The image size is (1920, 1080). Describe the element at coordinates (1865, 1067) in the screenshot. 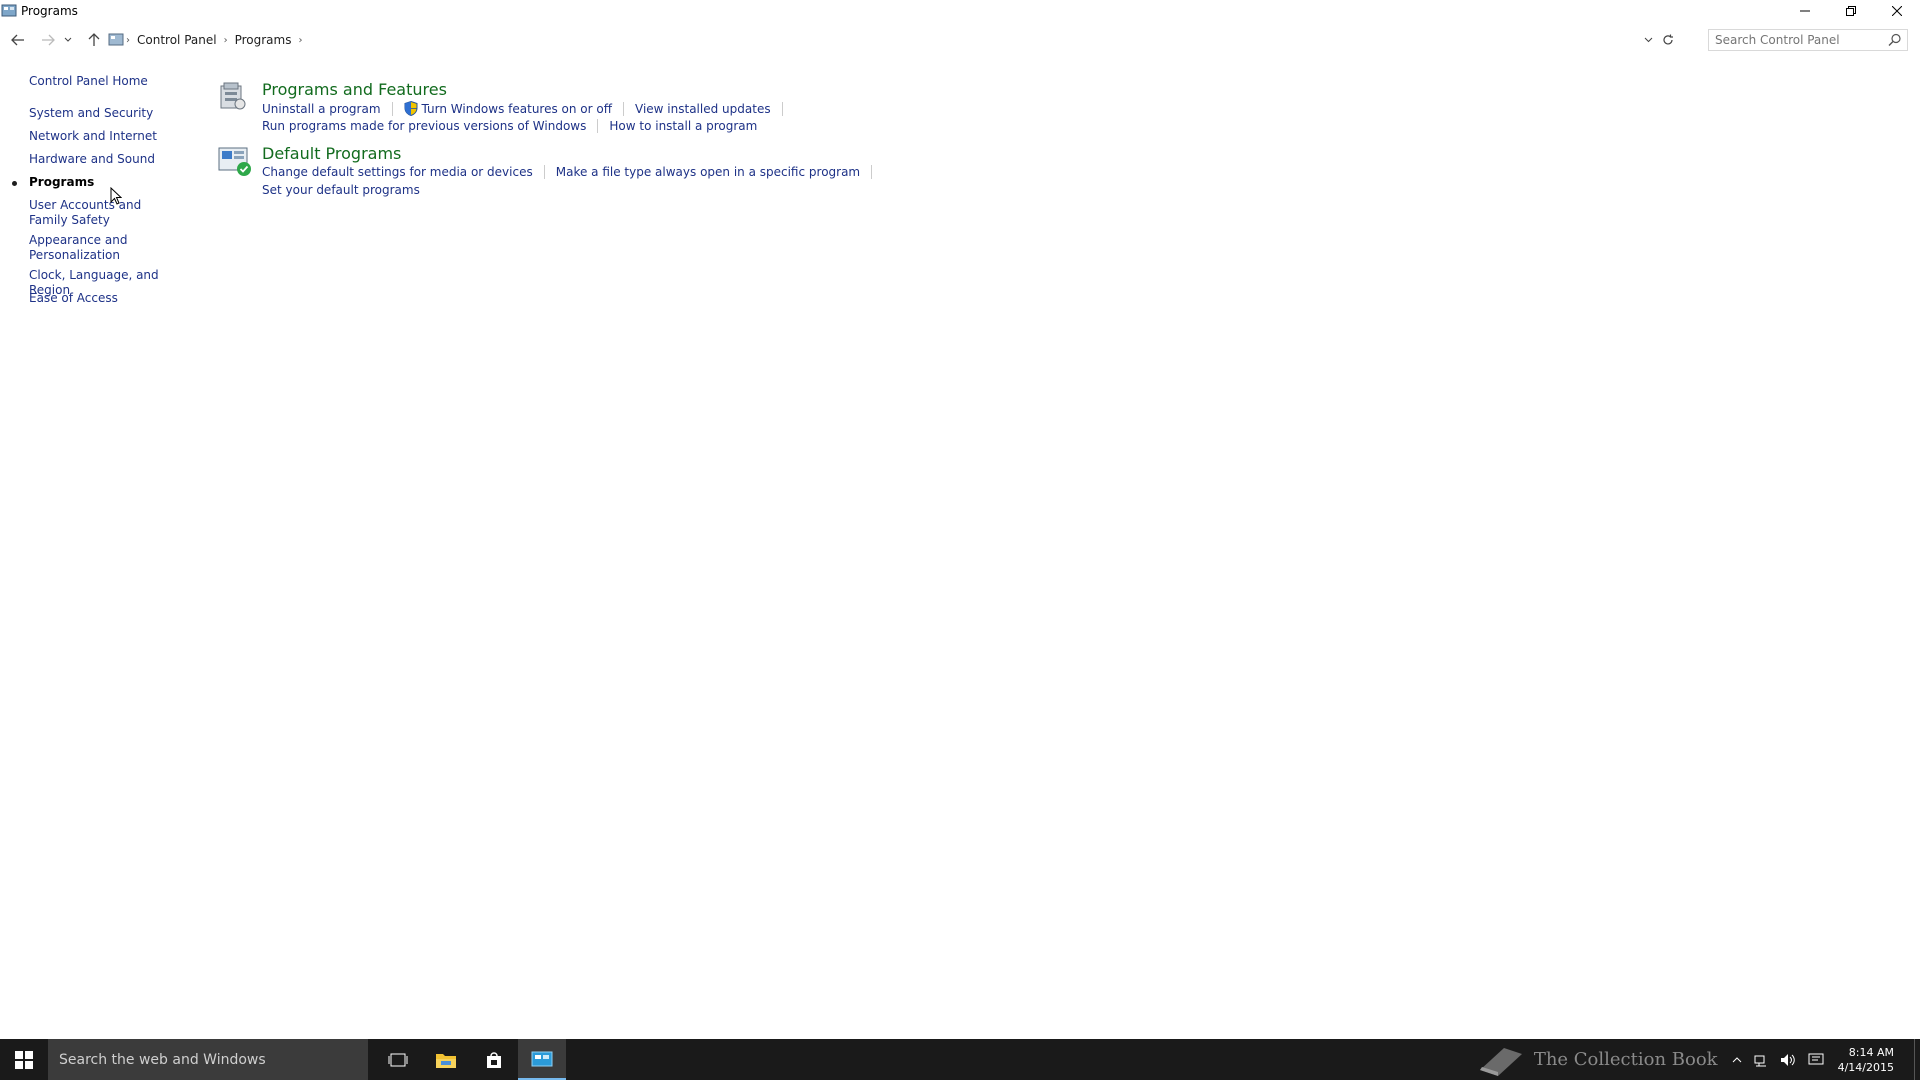

I see `clock-date: 4/14/2015` at that location.